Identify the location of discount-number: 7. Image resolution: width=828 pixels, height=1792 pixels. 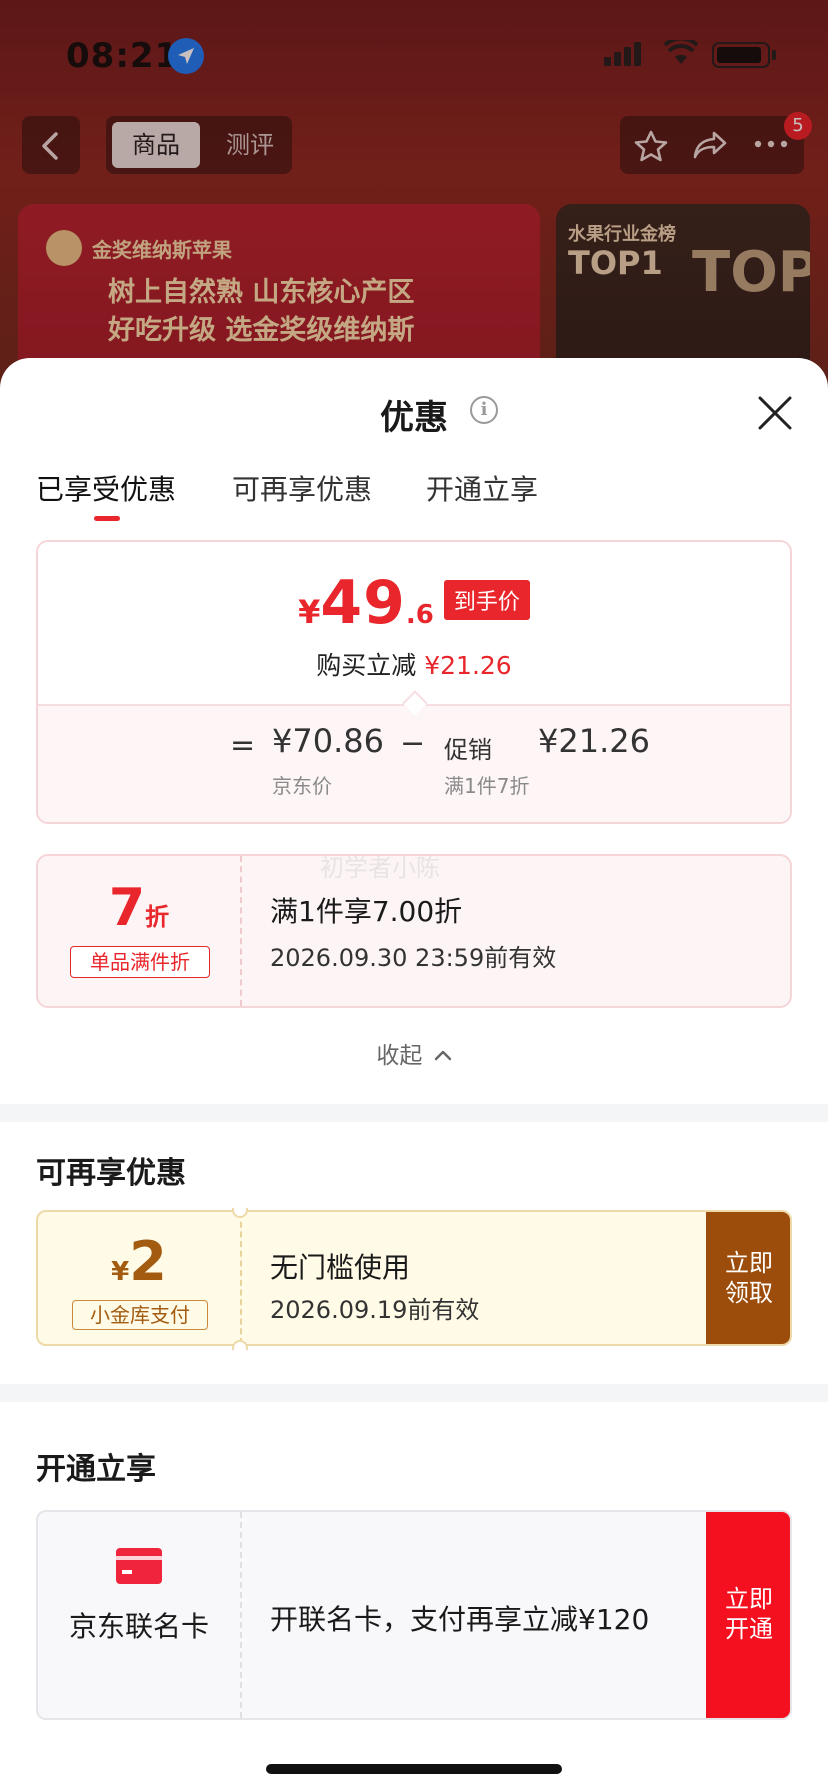
(127, 908).